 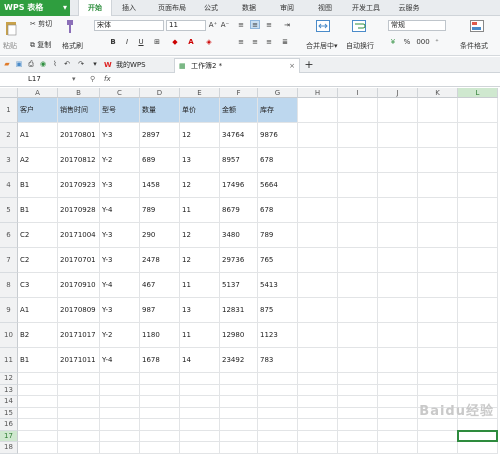 What do you see at coordinates (79, 93) in the screenshot?
I see `column-header: B` at bounding box center [79, 93].